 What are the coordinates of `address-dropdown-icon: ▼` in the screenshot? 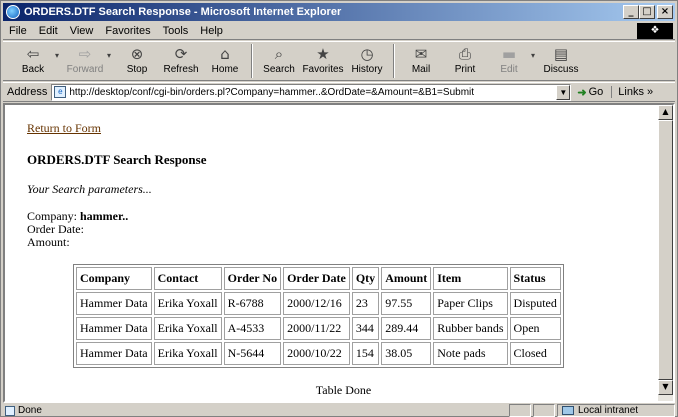 It's located at (563, 92).